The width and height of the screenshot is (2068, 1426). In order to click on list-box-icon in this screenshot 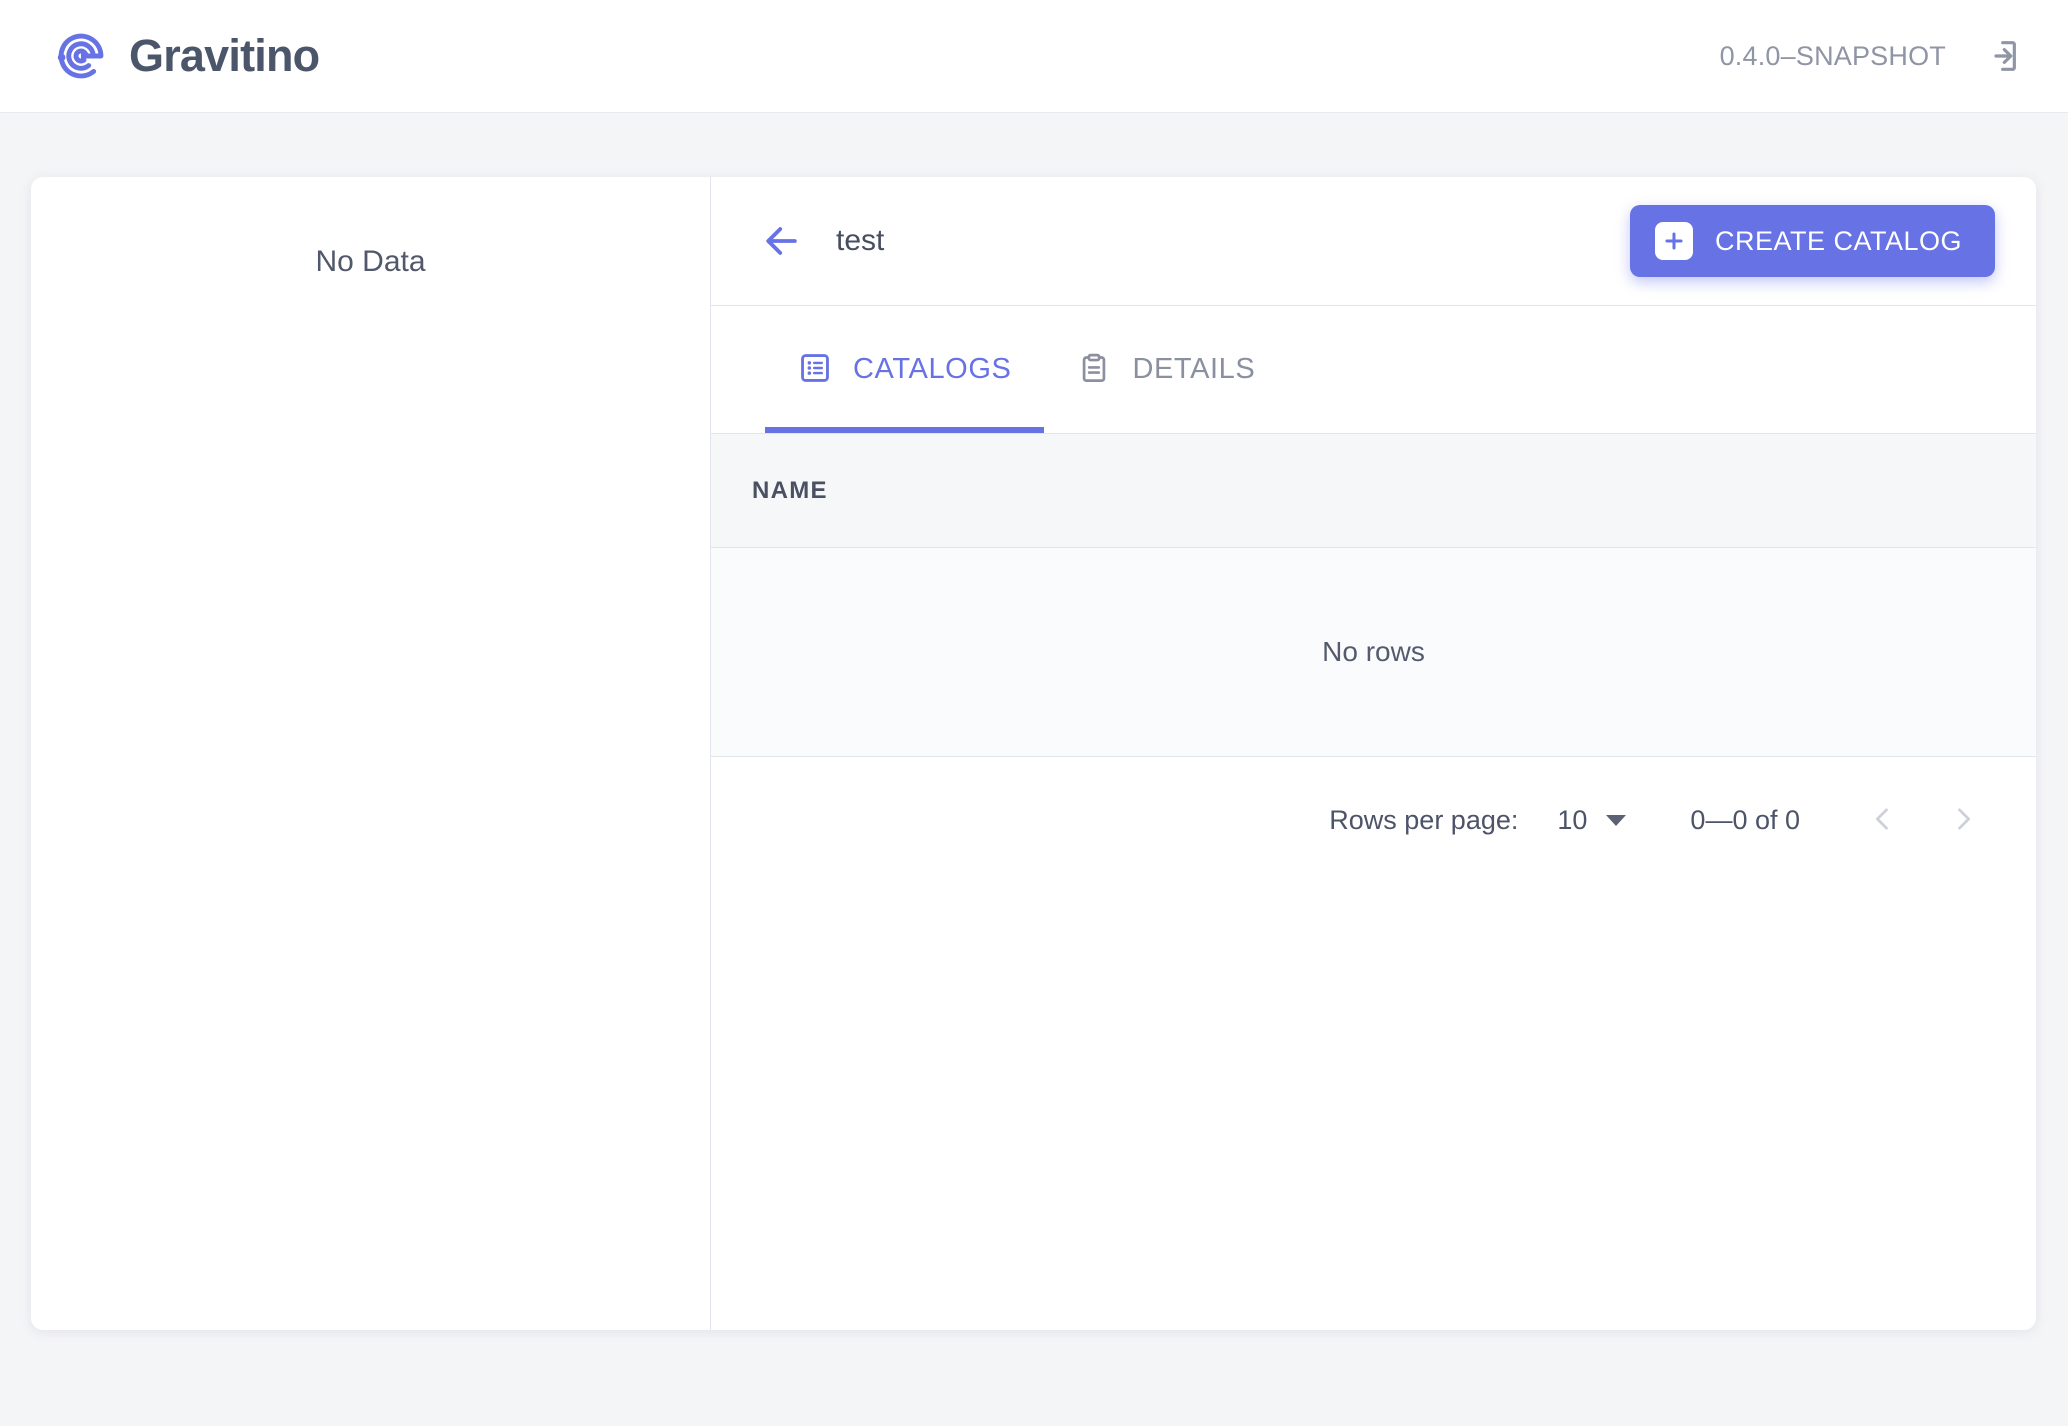, I will do `click(815, 369)`.